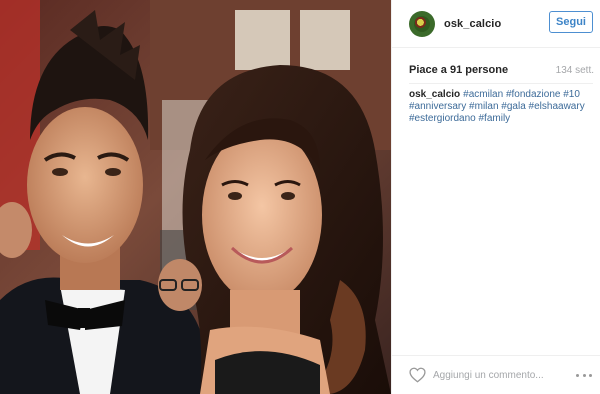 This screenshot has height=394, width=600. I want to click on likes-row: Piace a 91 persone 134 sett., so click(501, 70).